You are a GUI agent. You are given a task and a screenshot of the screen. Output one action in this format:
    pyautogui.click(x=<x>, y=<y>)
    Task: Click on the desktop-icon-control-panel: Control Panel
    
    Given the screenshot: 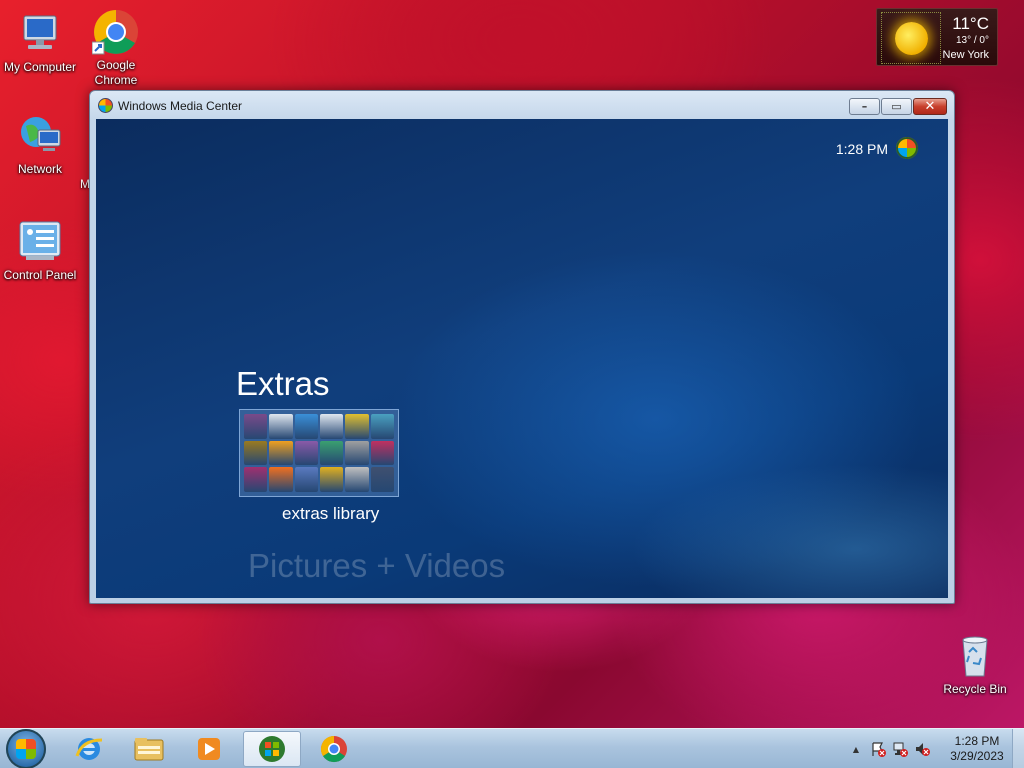 What is the action you would take?
    pyautogui.click(x=40, y=250)
    